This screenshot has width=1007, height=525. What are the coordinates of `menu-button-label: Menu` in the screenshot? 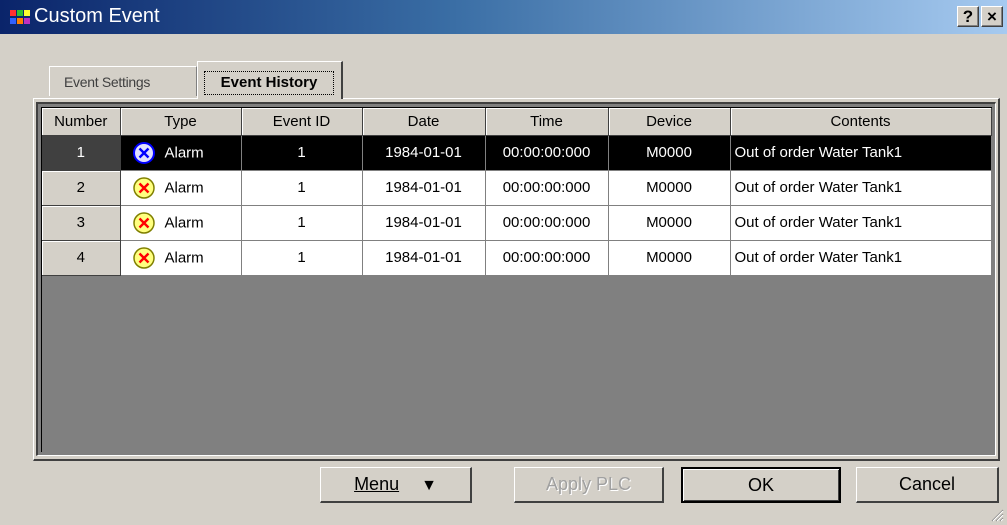 It's located at (377, 484).